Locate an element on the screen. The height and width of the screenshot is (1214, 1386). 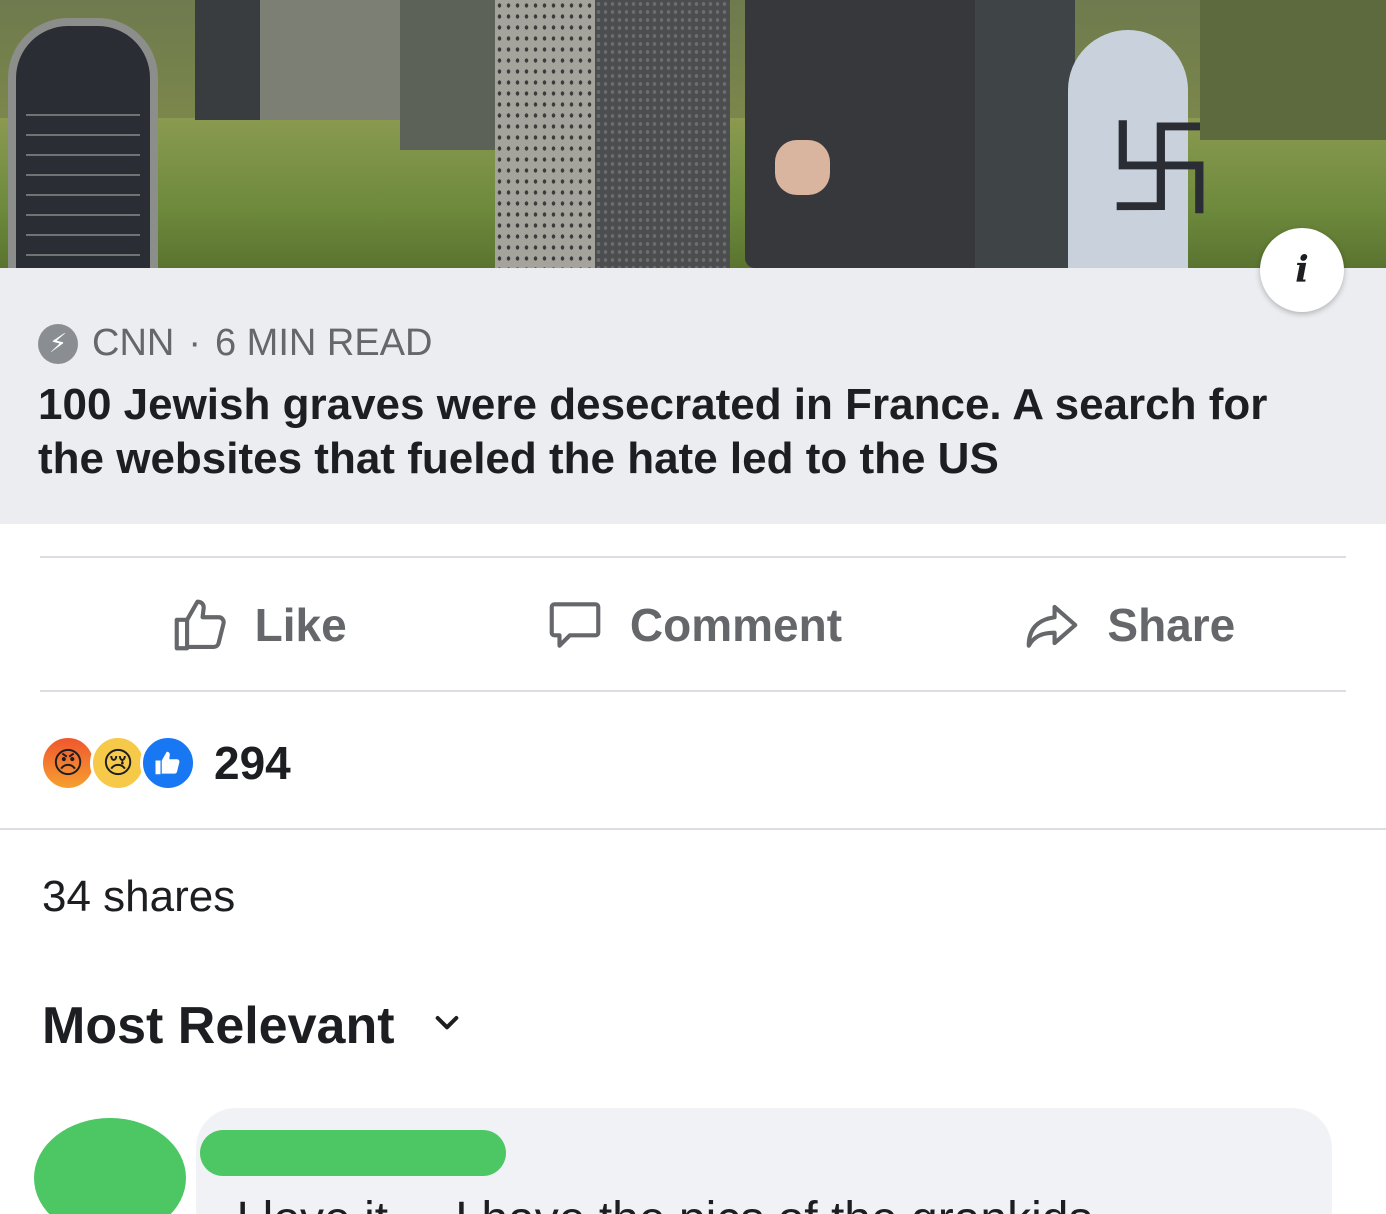
share-arrow-icon is located at coordinates (1052, 626).